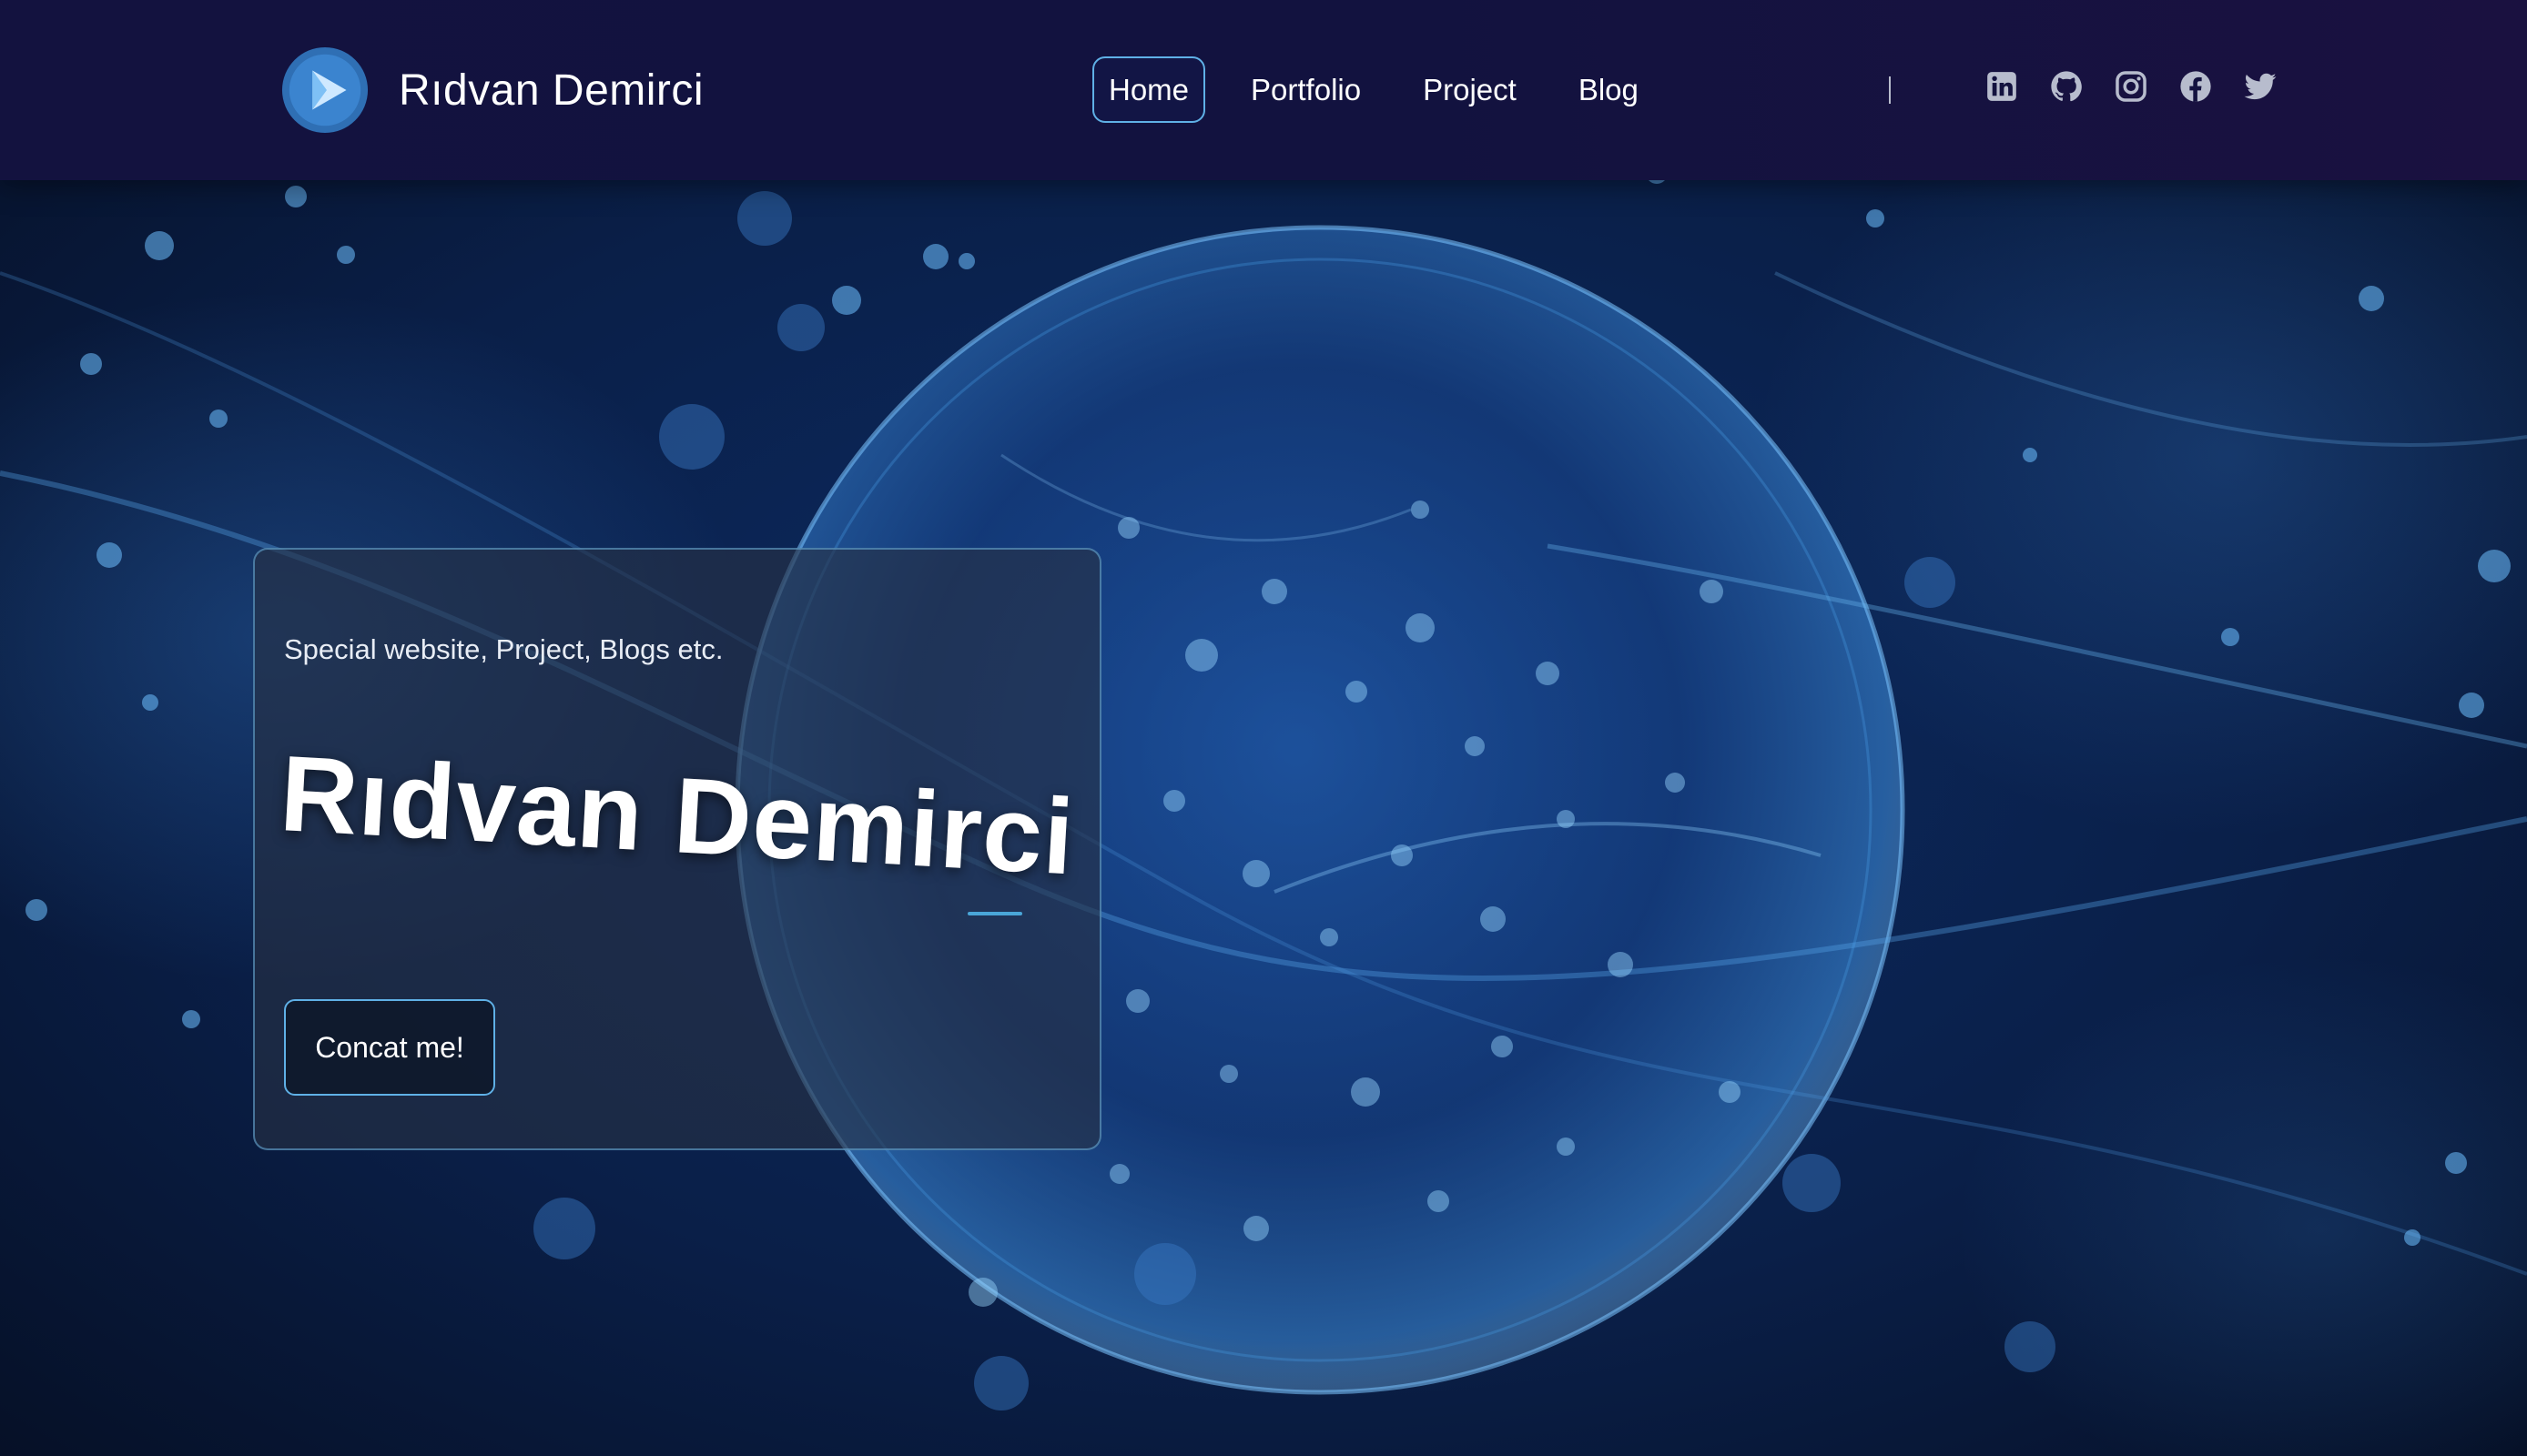 The width and height of the screenshot is (2527, 1456). I want to click on brand-name: Rıdvan Demirci, so click(552, 91).